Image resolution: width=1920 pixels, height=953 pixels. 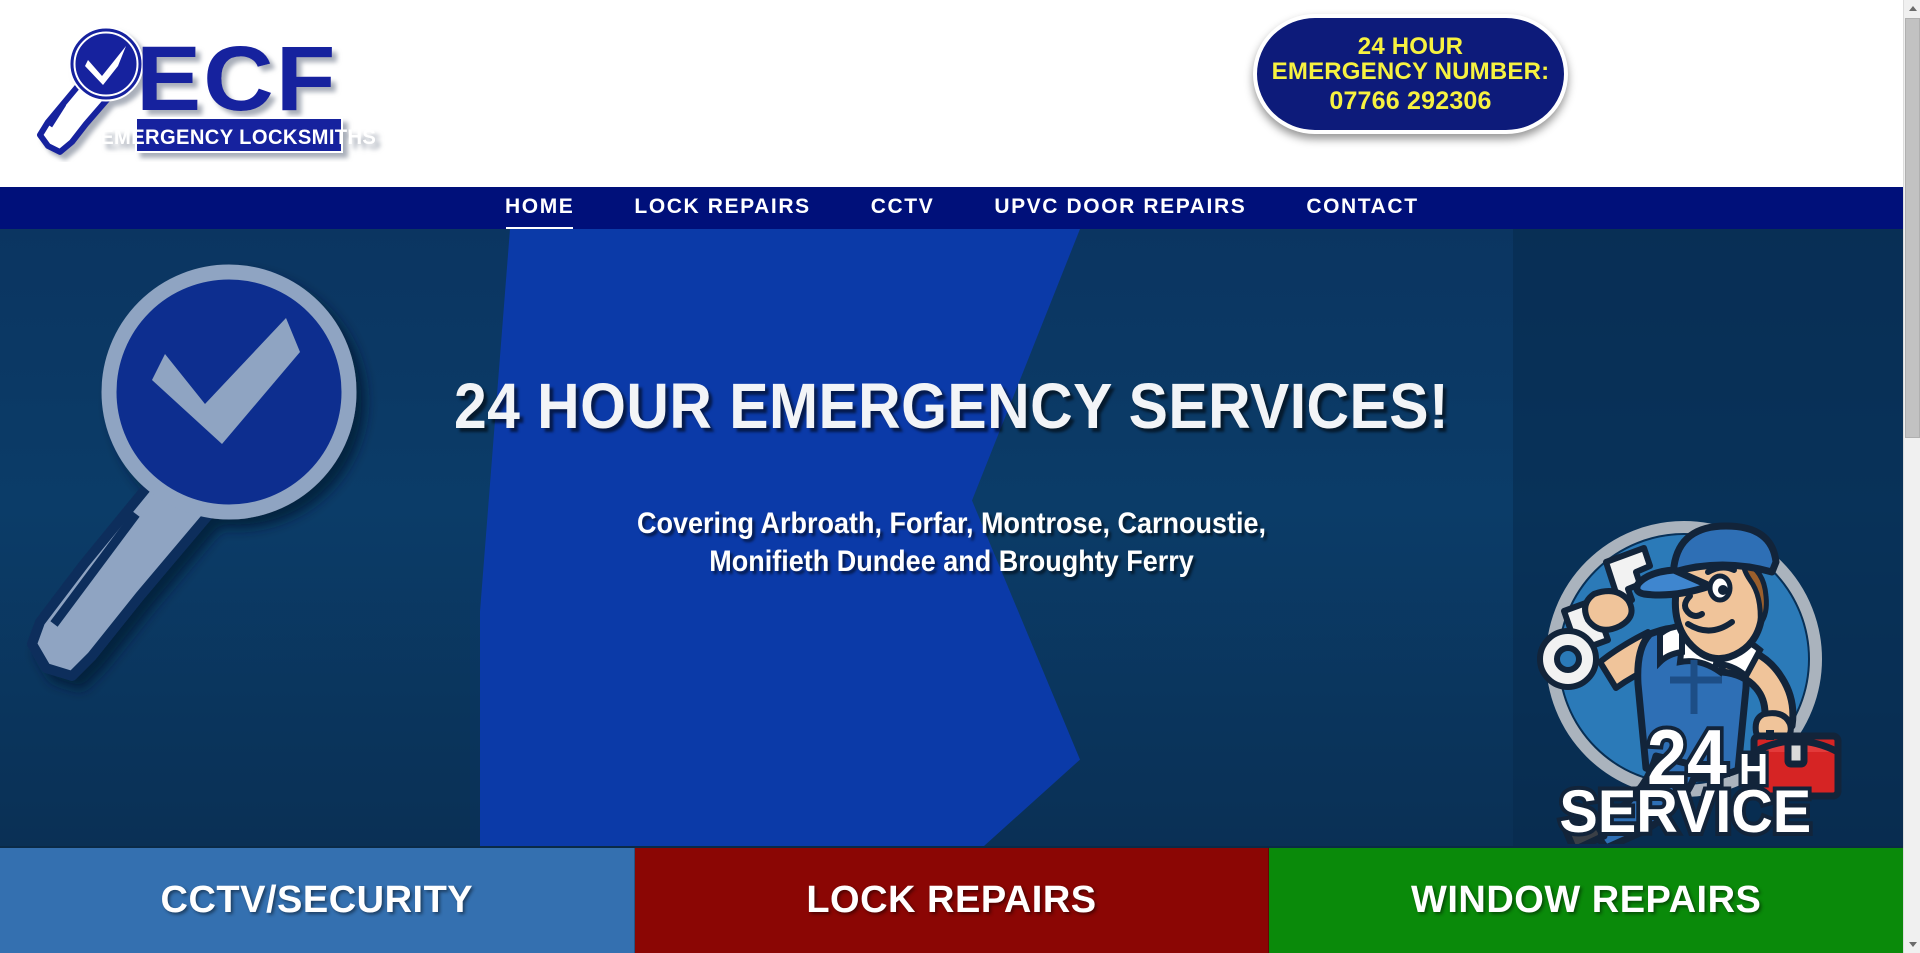 I want to click on site-logo: ECF EMERGENCY LOCKSMITHS, so click(x=223, y=92).